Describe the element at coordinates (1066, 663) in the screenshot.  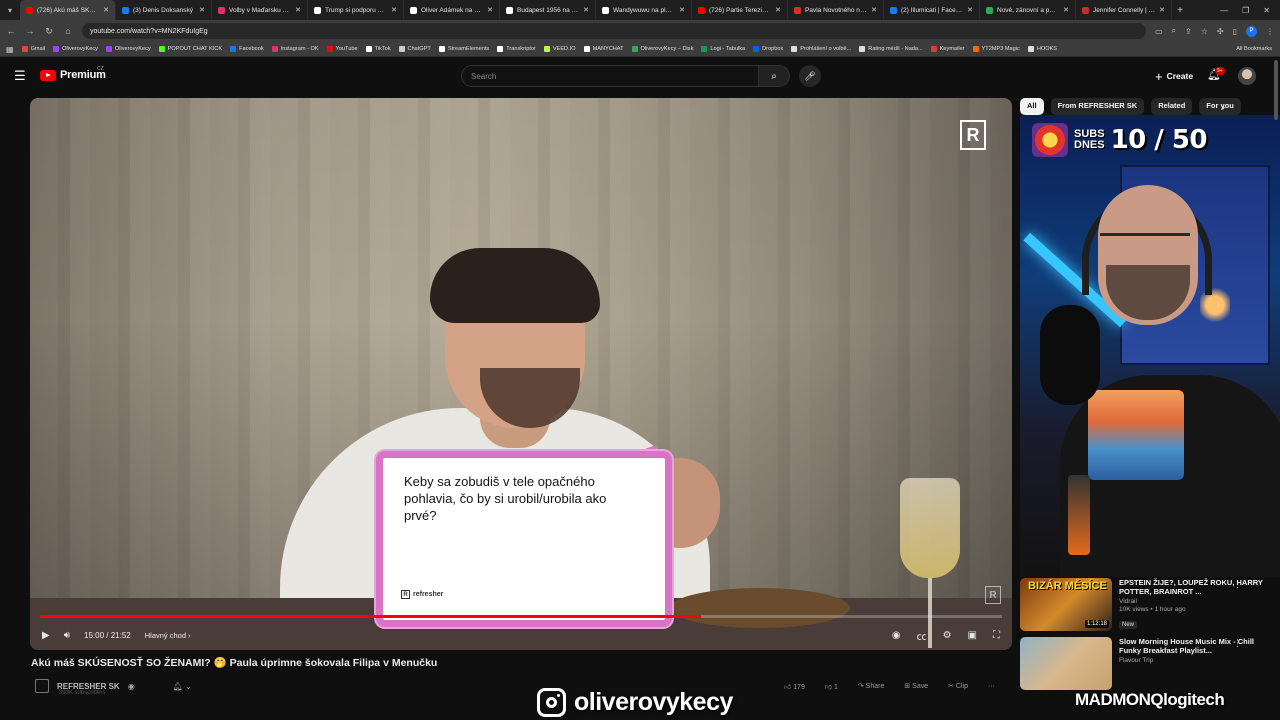
I see `video-thumbnail` at that location.